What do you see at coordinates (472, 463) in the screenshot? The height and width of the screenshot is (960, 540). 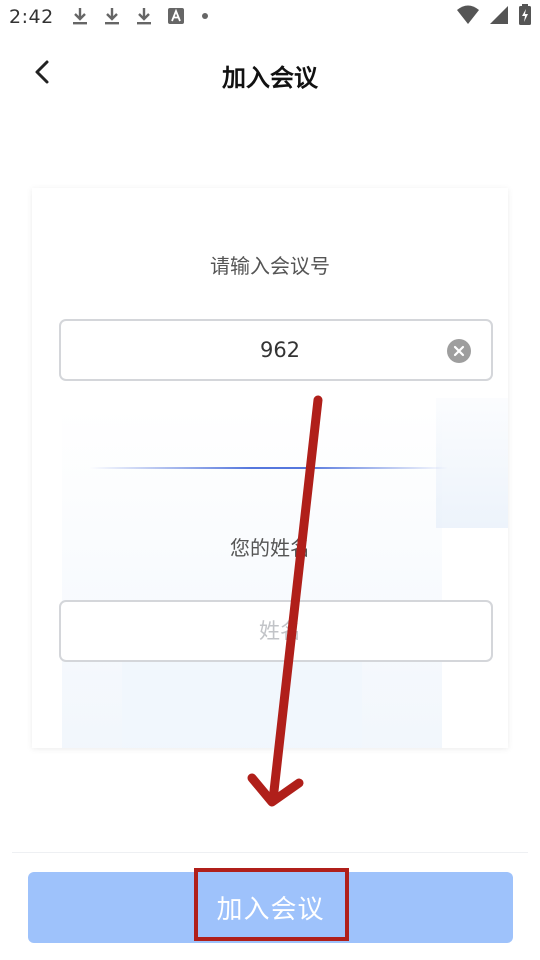 I see `card-background-decoration` at bounding box center [472, 463].